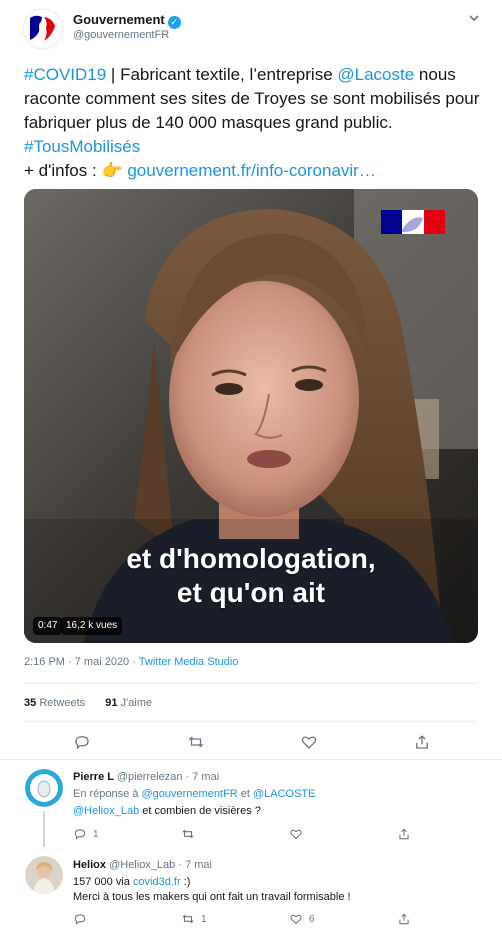  I want to click on reply-retweet-action: 1, so click(194, 919).